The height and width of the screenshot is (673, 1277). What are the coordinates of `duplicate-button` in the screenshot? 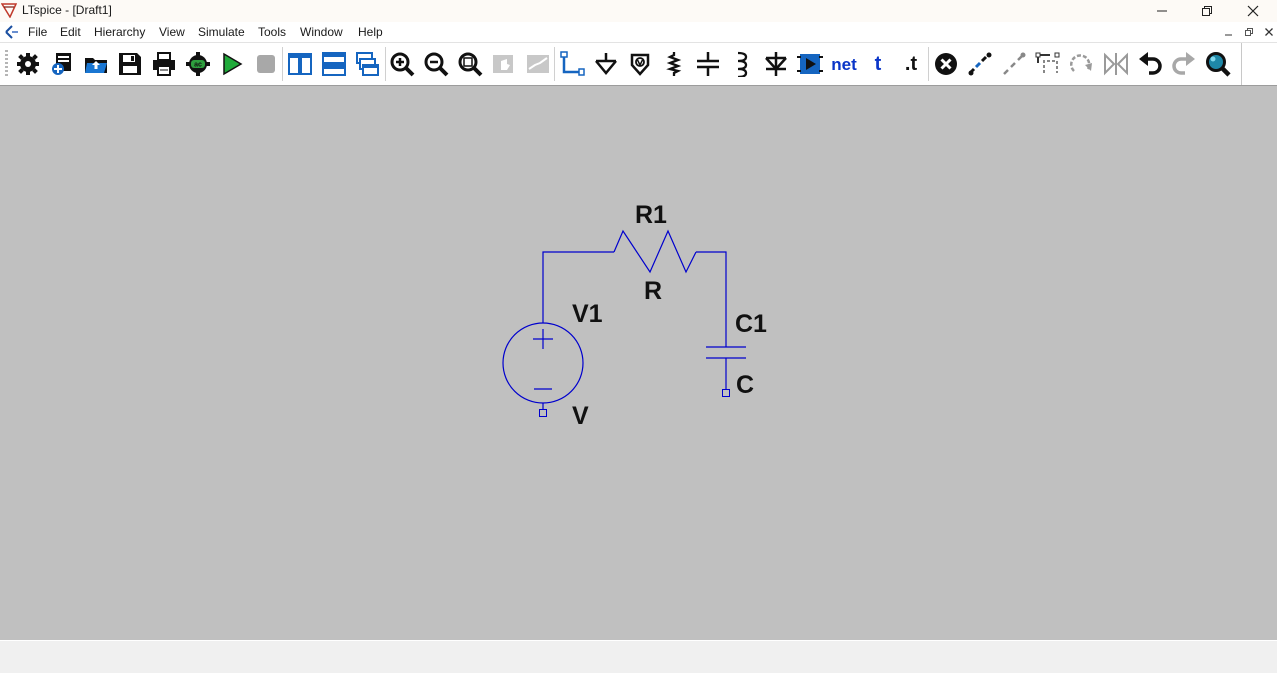 It's located at (980, 64).